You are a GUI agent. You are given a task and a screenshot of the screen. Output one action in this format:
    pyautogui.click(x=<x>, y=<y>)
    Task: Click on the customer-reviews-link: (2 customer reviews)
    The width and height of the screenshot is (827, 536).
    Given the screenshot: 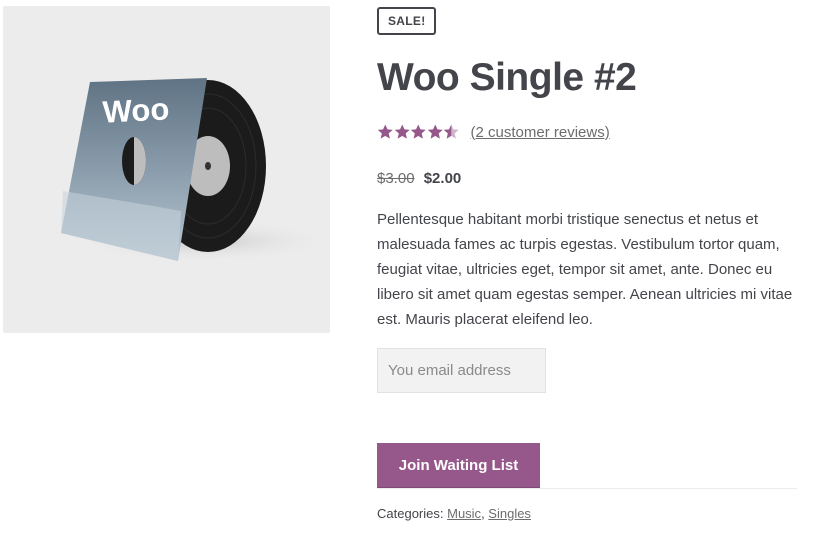 What is the action you would take?
    pyautogui.click(x=540, y=132)
    